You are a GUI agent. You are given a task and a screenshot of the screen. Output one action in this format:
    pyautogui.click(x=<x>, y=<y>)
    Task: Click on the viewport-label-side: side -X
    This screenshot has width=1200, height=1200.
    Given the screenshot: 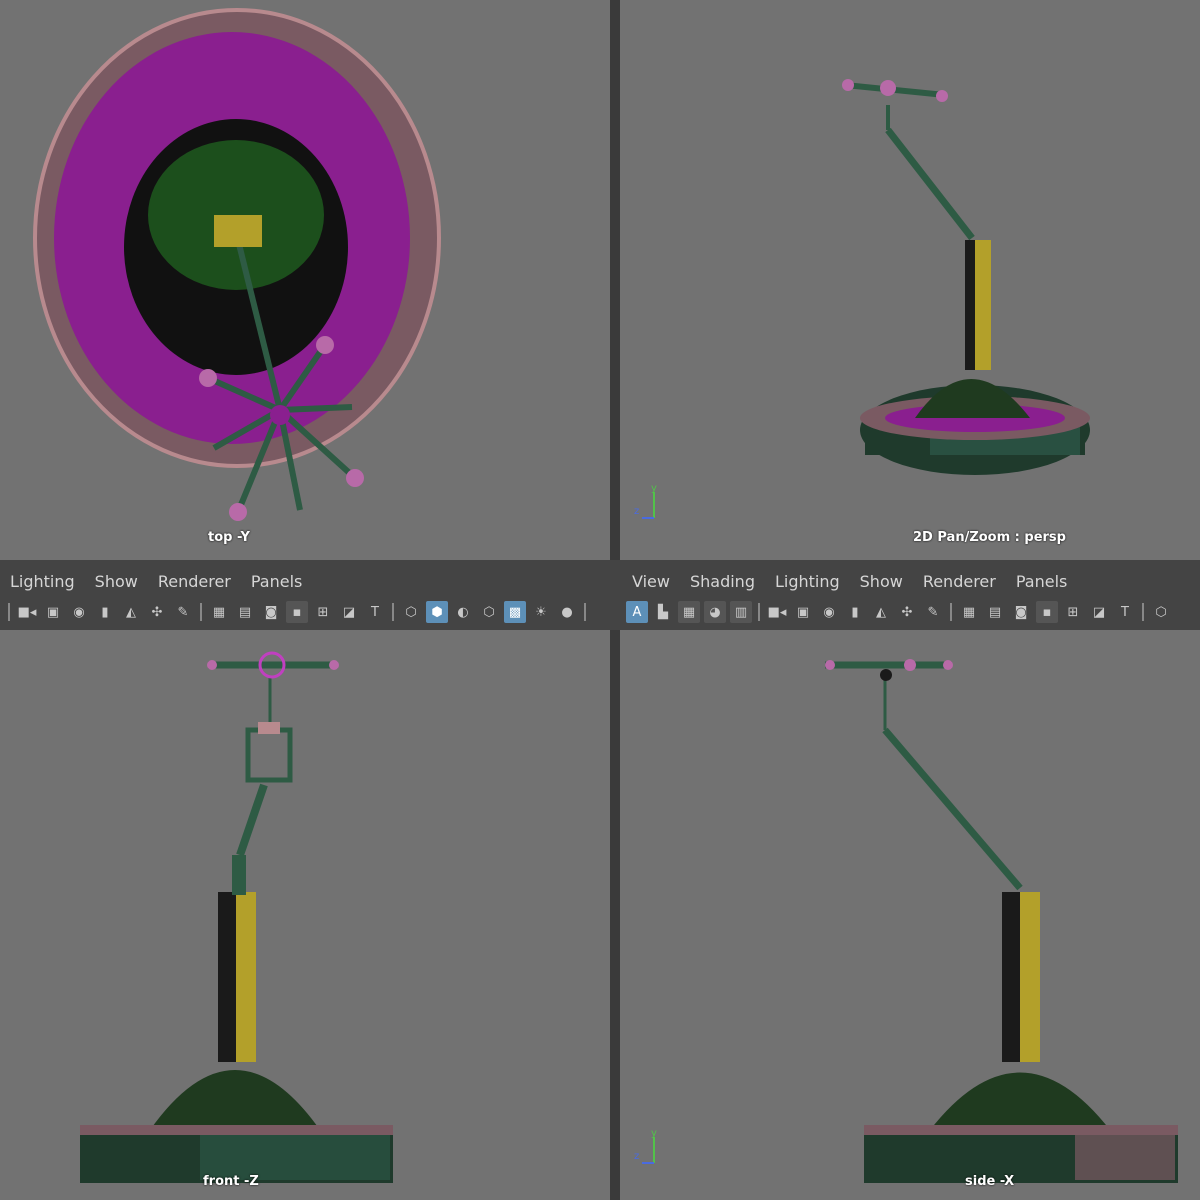 What is the action you would take?
    pyautogui.click(x=990, y=1181)
    